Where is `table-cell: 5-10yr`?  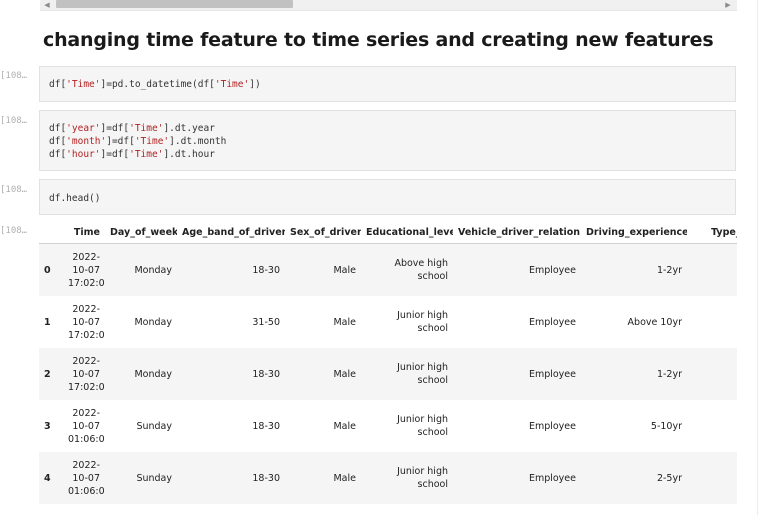
table-cell: 5-10yr is located at coordinates (666, 426).